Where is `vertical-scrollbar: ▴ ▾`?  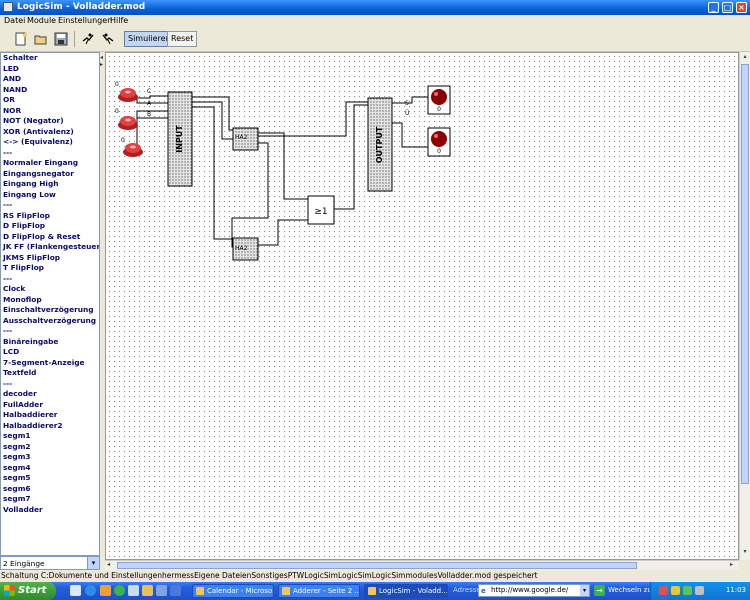
vertical-scrollbar: ▴ ▾ is located at coordinates (744, 306).